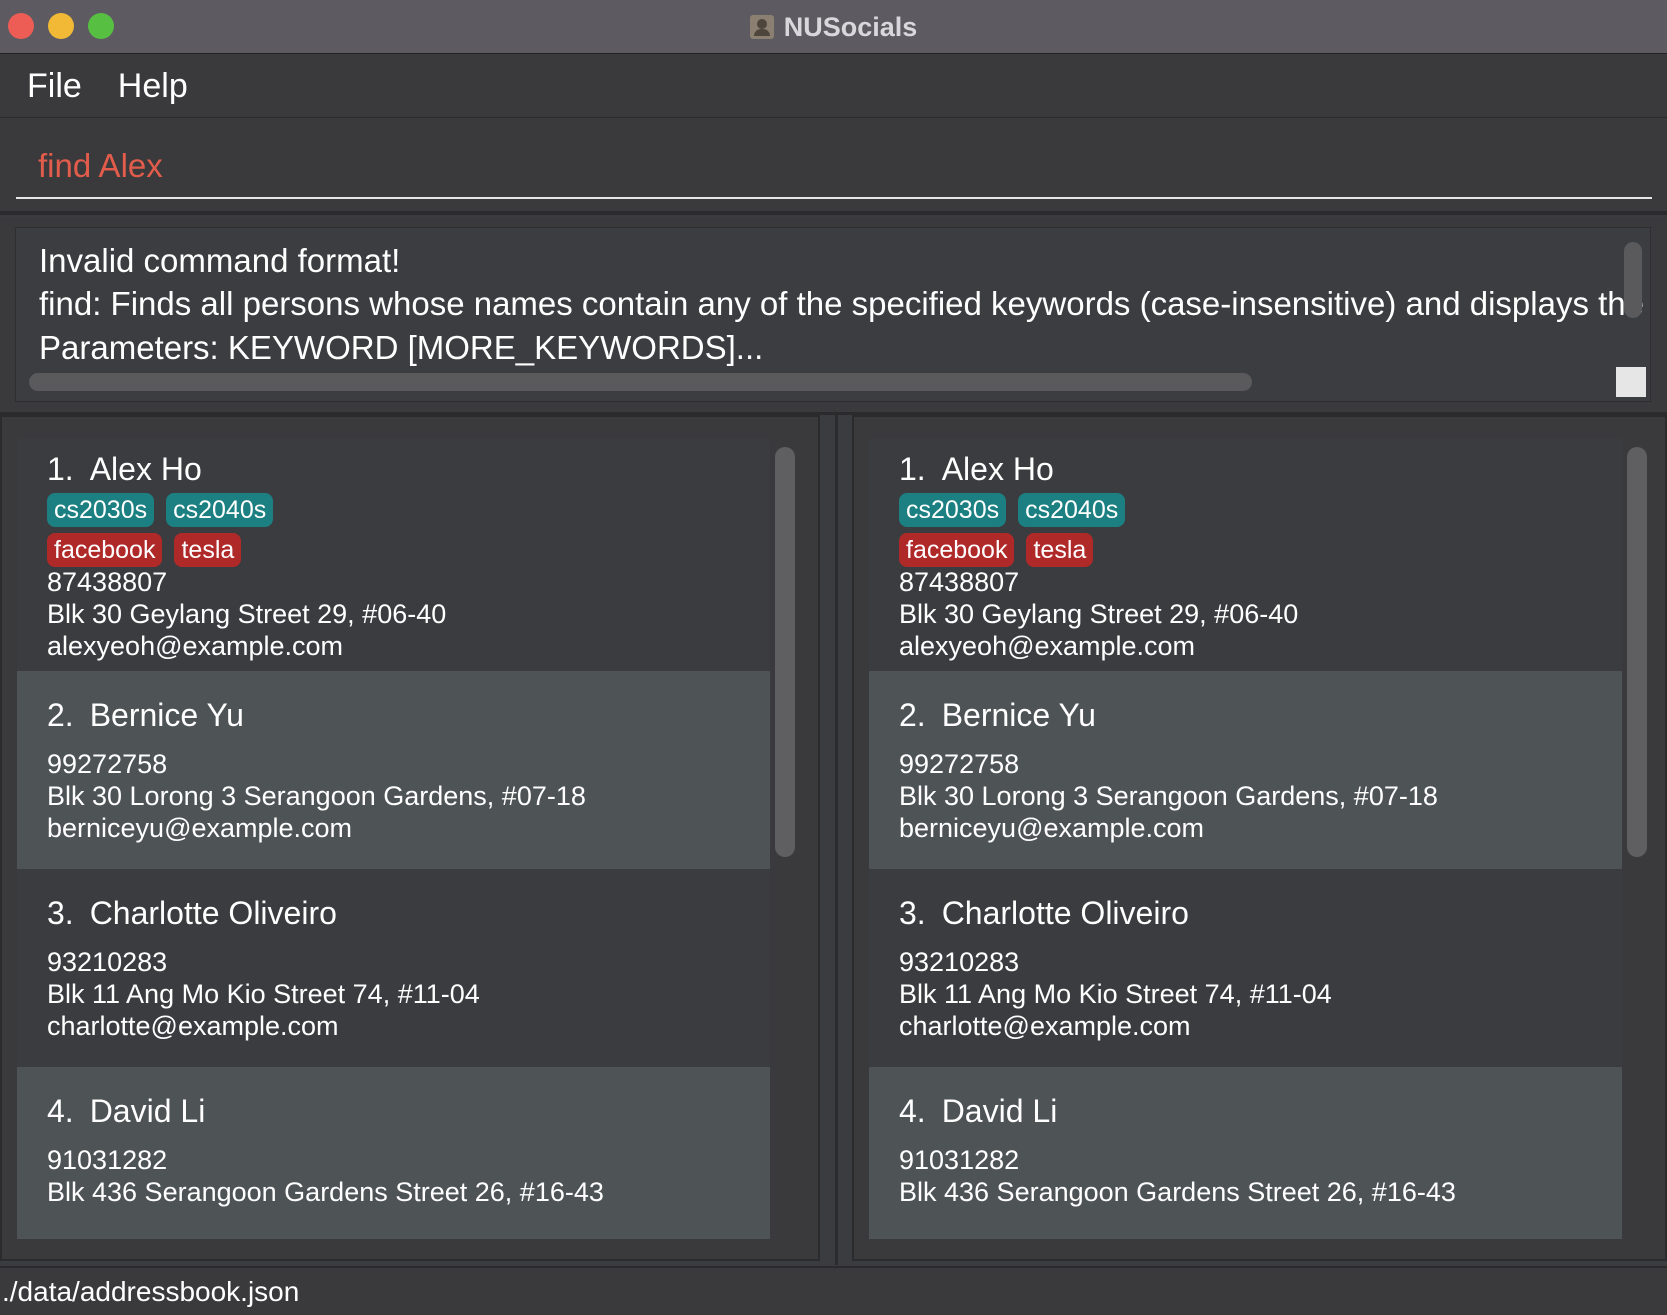  What do you see at coordinates (1633, 280) in the screenshot?
I see `result-vertical-scrollbar` at bounding box center [1633, 280].